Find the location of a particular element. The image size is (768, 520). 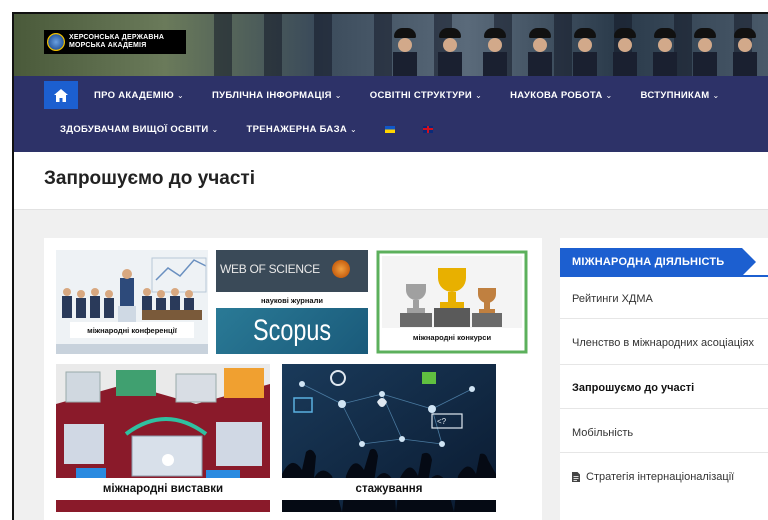

sidebar-item-strategy: Стратегія інтернаціоналізації is located at coordinates (653, 477).